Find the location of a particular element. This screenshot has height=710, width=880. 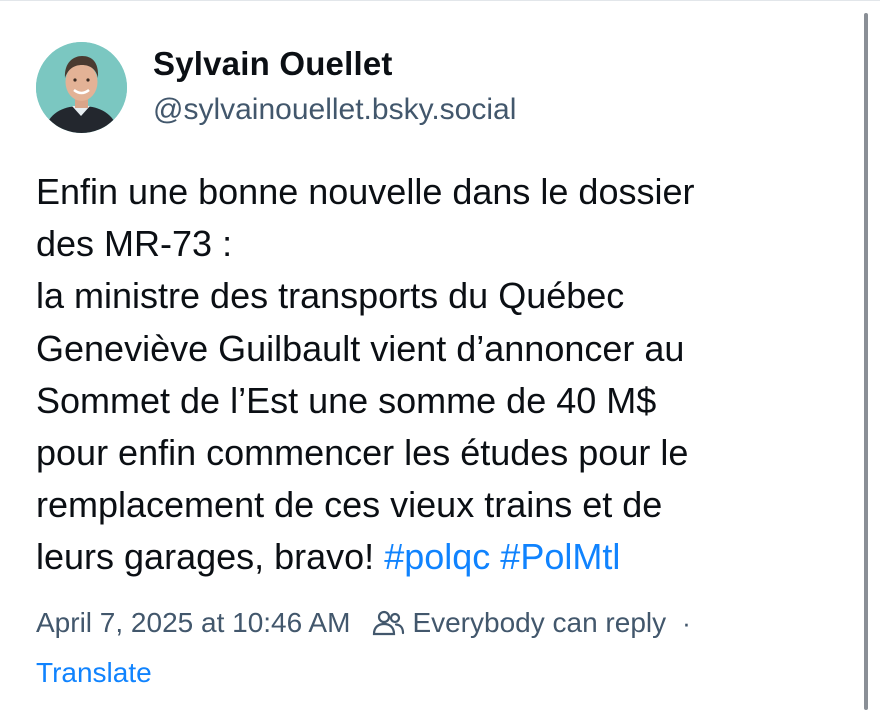

translate-link: Translate is located at coordinates (94, 673).